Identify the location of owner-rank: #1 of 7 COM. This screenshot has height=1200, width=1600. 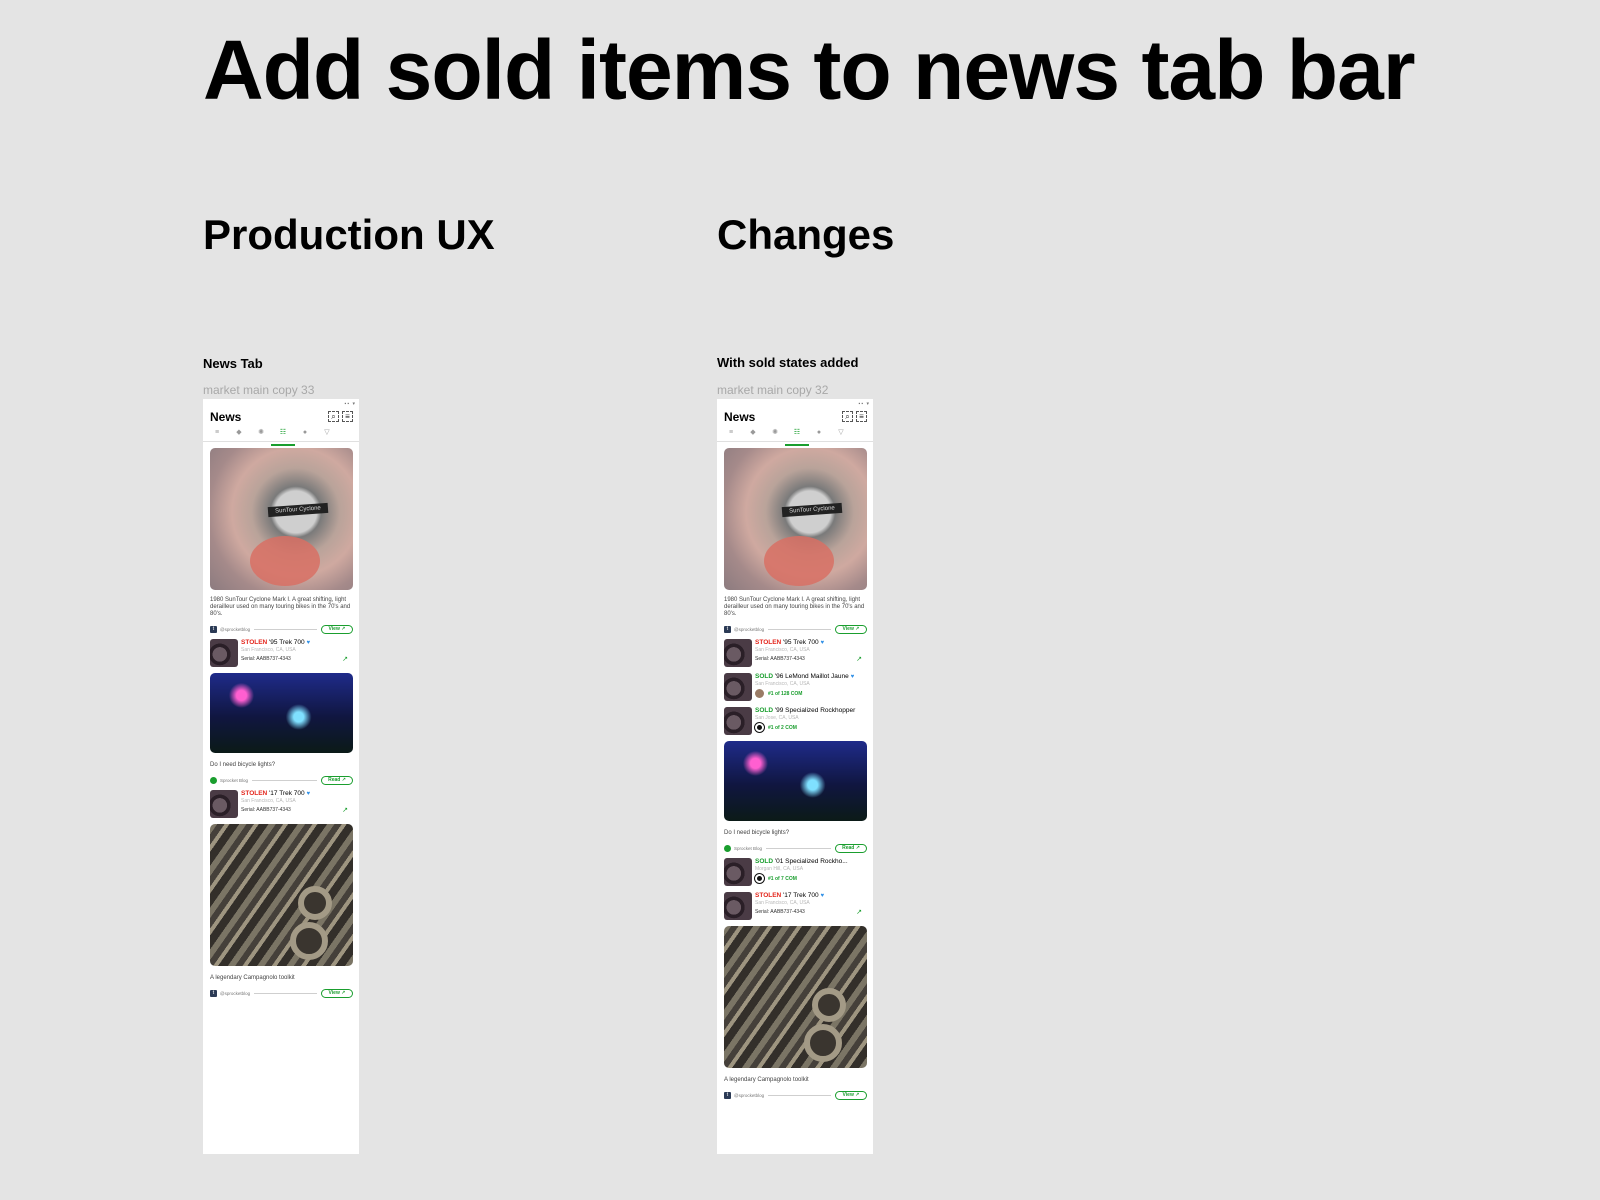
(782, 878).